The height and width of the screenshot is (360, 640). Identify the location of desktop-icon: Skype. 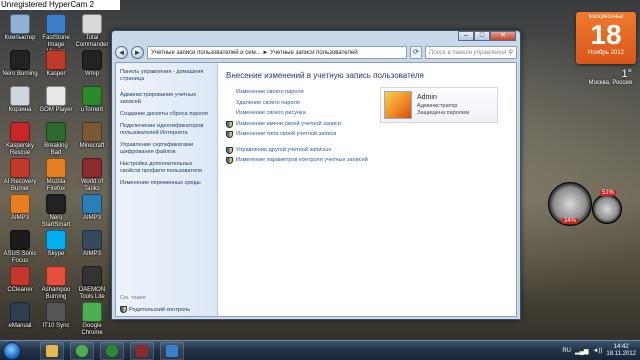
(56, 244).